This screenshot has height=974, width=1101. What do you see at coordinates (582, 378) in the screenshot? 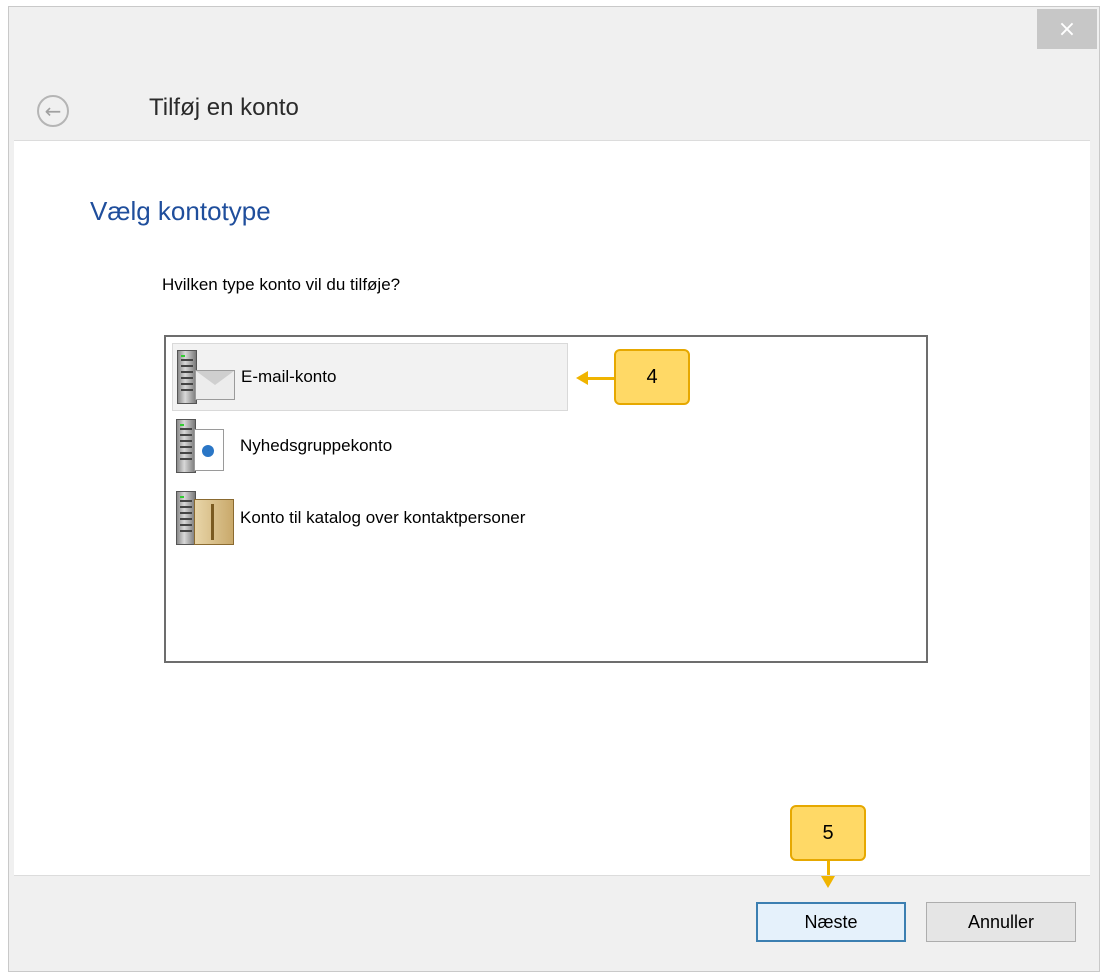
I see `callout-4-arrow-icon` at bounding box center [582, 378].